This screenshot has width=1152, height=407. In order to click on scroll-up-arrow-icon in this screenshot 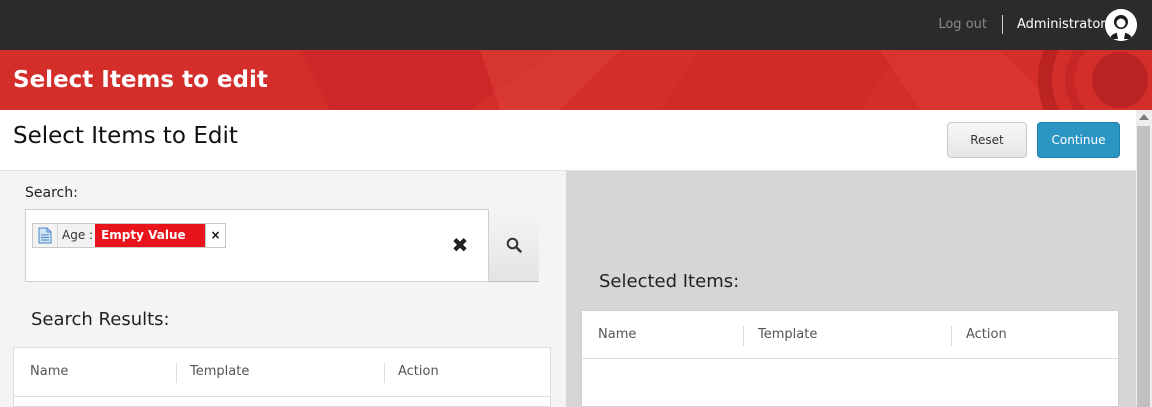, I will do `click(1144, 117)`.